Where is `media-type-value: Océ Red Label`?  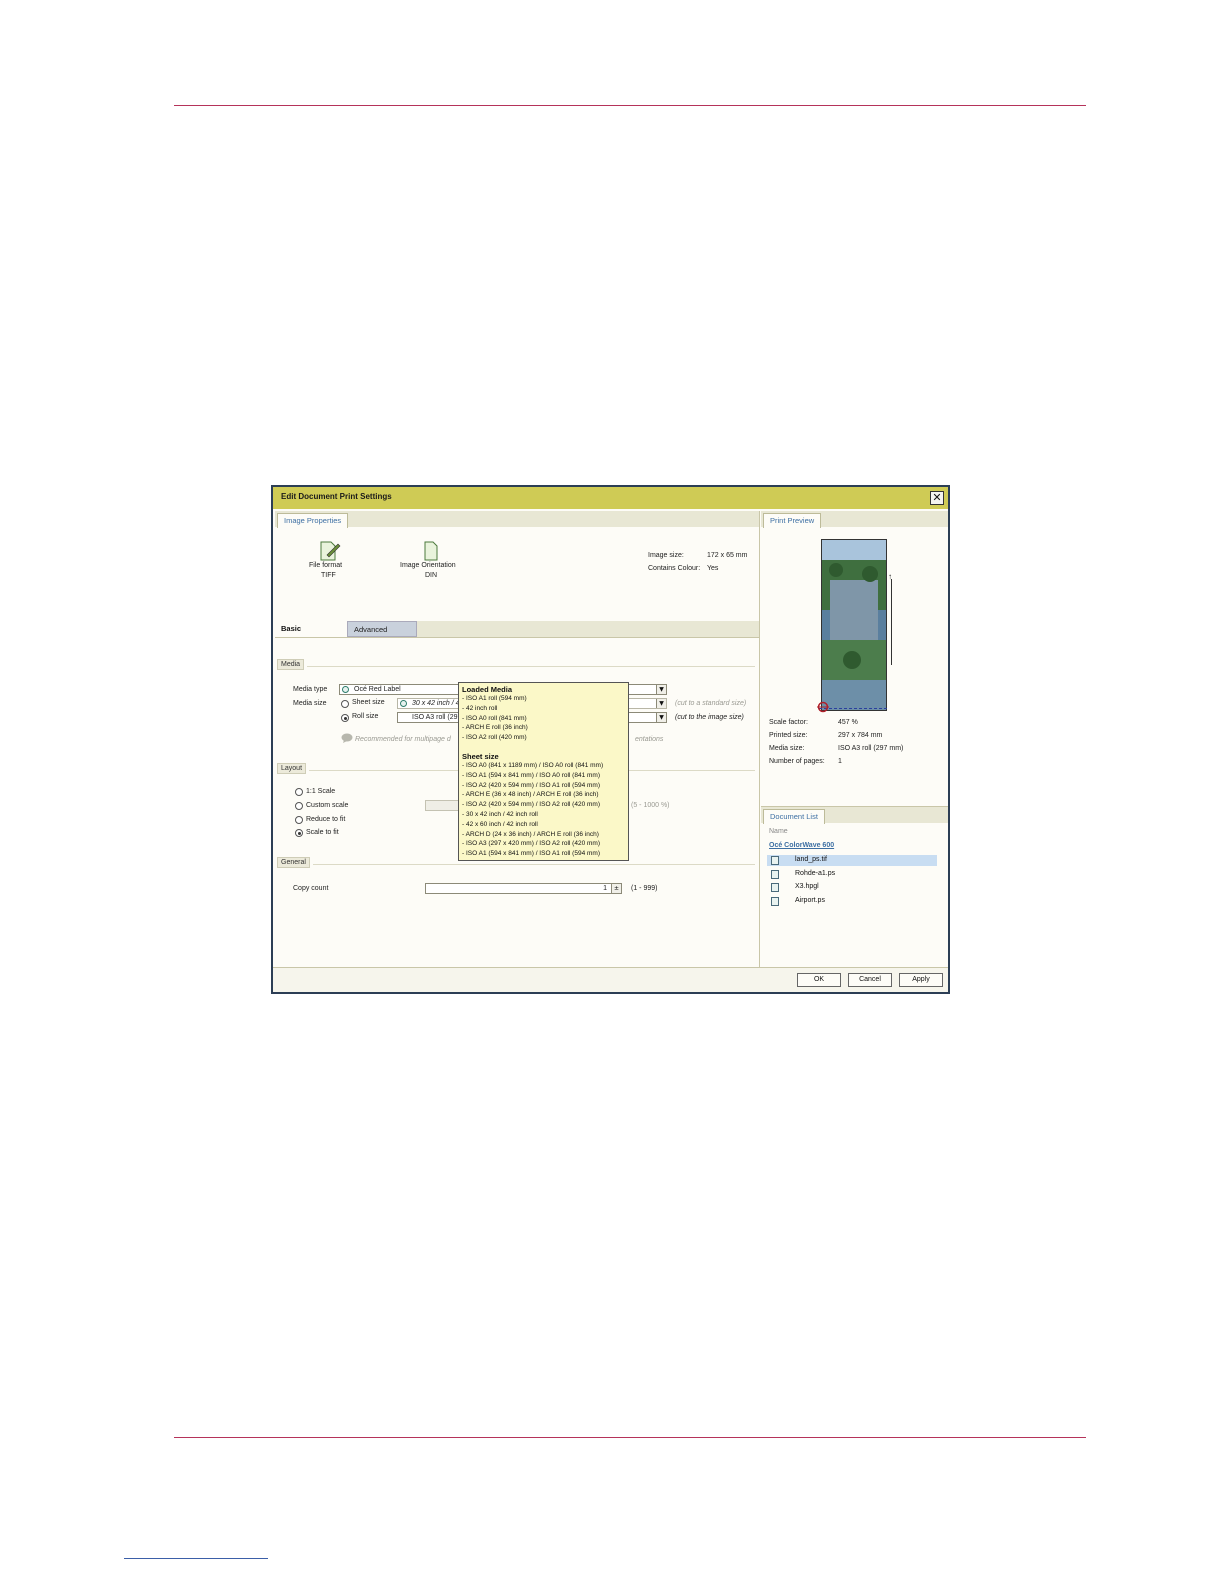 media-type-value: Océ Red Label is located at coordinates (377, 689).